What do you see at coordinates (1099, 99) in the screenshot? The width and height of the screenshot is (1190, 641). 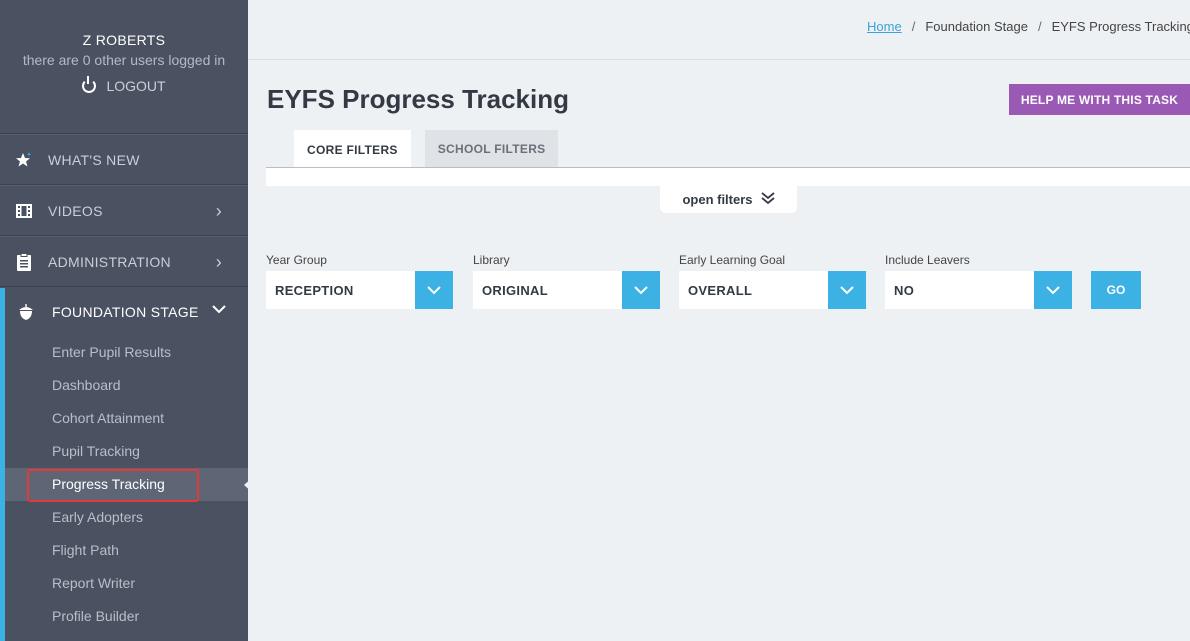 I see `help-button: HELP ME WITH THIS TASK` at bounding box center [1099, 99].